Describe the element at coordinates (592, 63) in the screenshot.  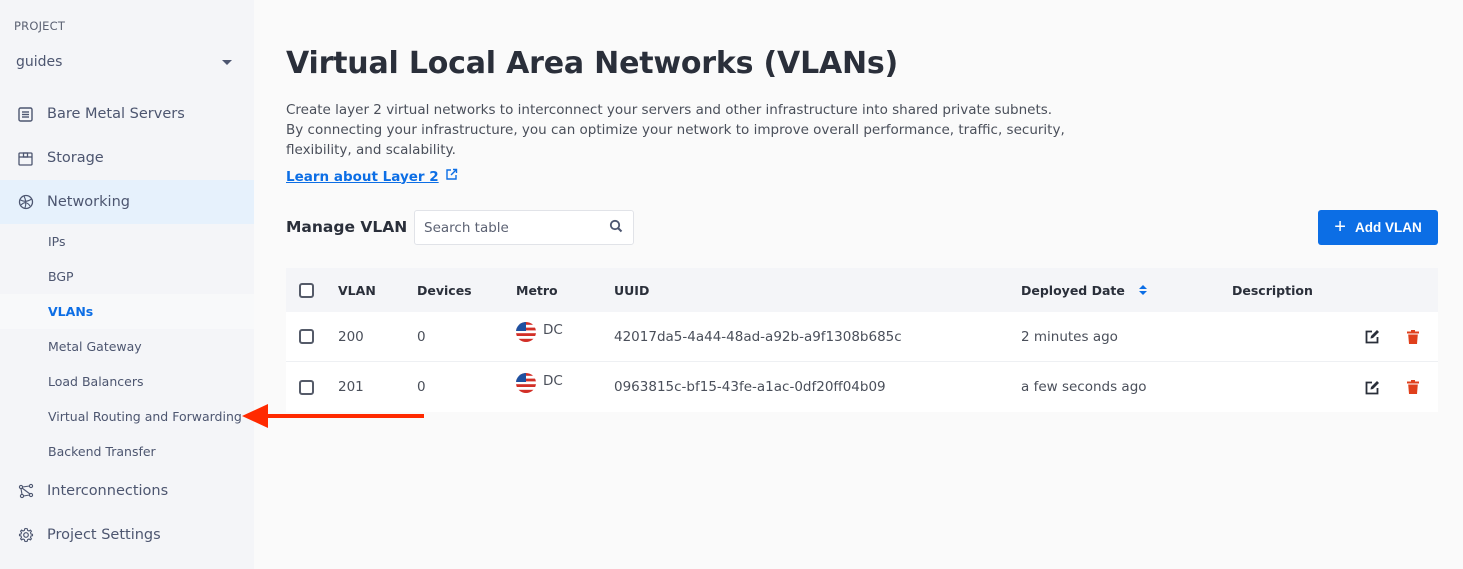
I see `page-title: Virtual Local Area Networks (VLANs)` at that location.